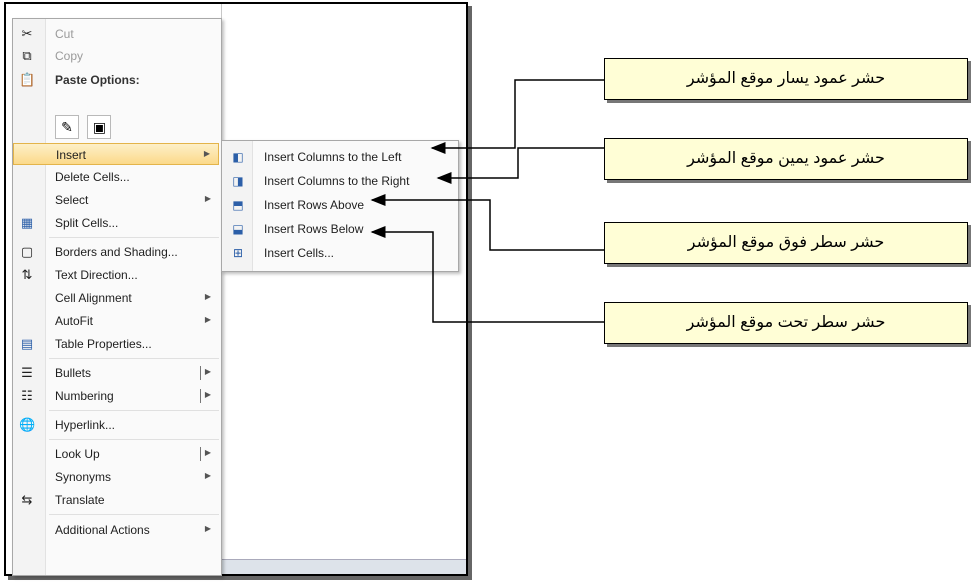  Describe the element at coordinates (786, 79) in the screenshot. I see `callout-insert-column-left: حشر عمود يسار موقع المؤشر` at that location.